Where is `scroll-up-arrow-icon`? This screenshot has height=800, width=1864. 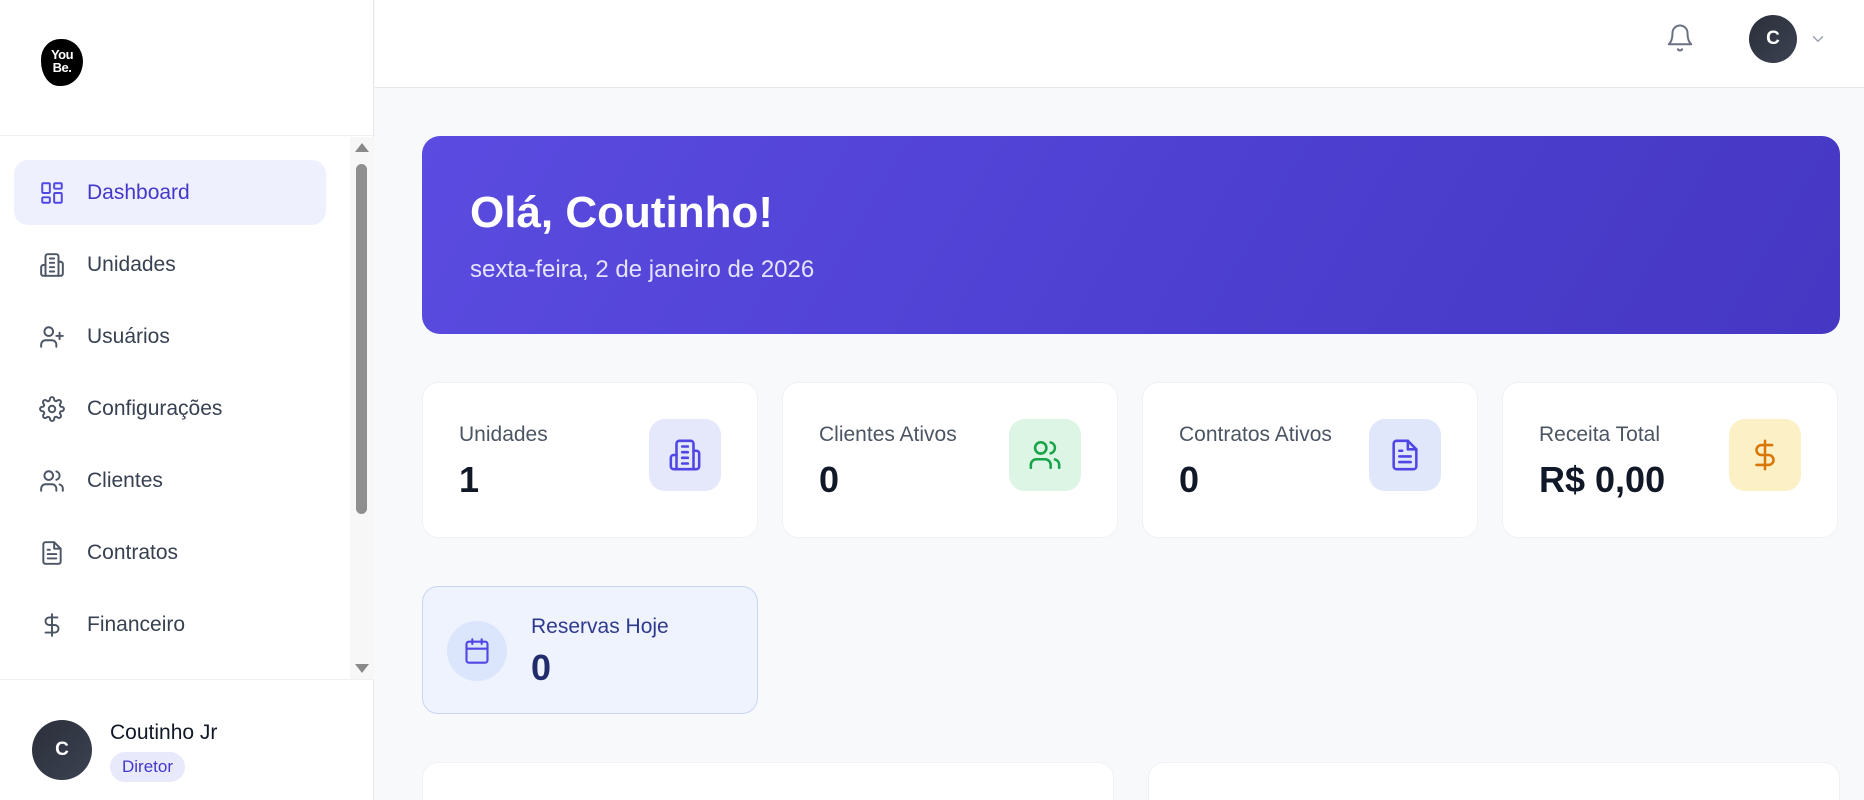
scroll-up-arrow-icon is located at coordinates (362, 147).